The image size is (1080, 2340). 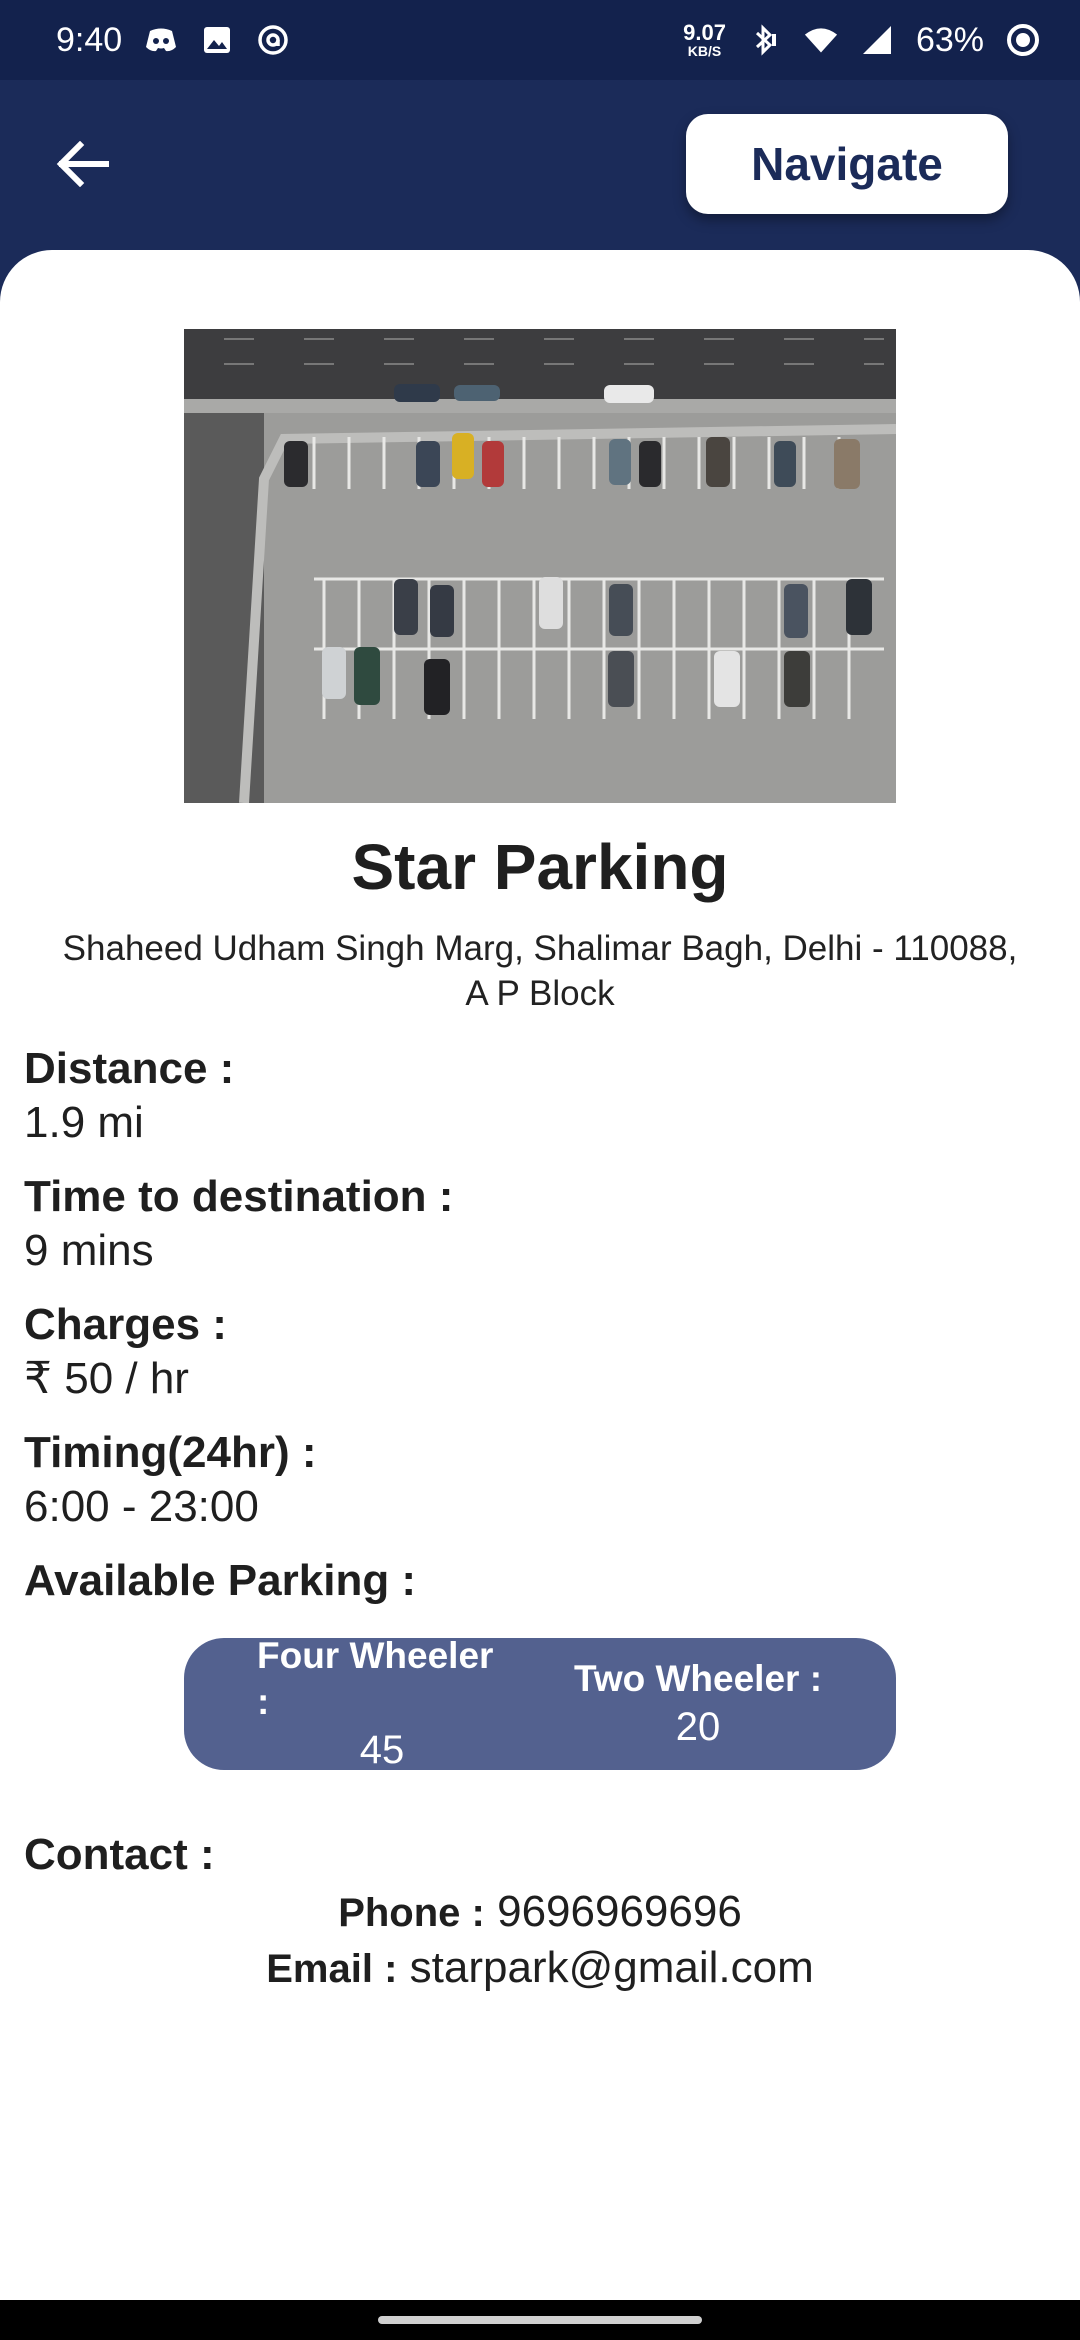 I want to click on battery-icon, so click(x=1023, y=40).